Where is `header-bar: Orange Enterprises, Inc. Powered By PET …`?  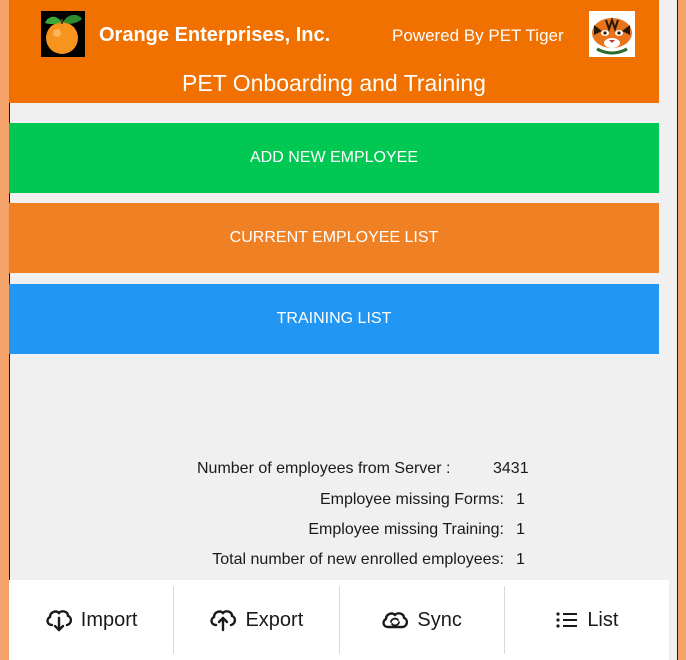
header-bar: Orange Enterprises, Inc. Powered By PET … is located at coordinates (334, 51).